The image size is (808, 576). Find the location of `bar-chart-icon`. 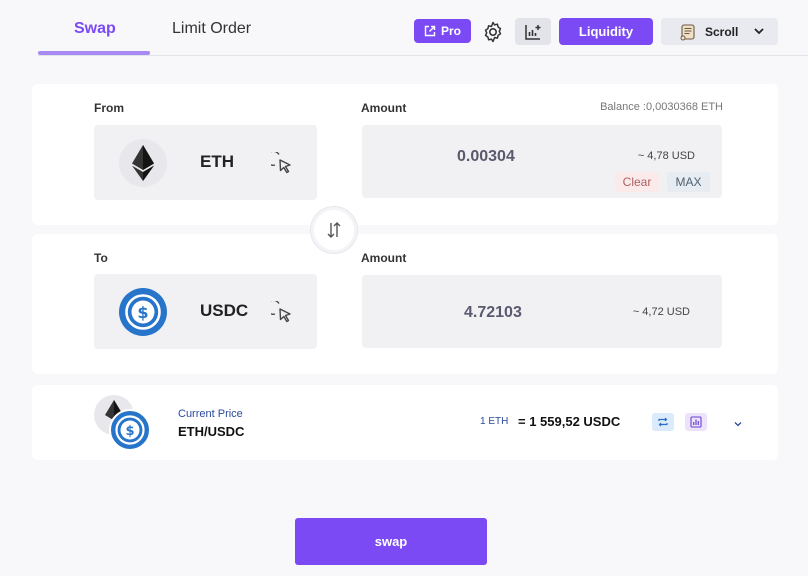

bar-chart-icon is located at coordinates (696, 422).